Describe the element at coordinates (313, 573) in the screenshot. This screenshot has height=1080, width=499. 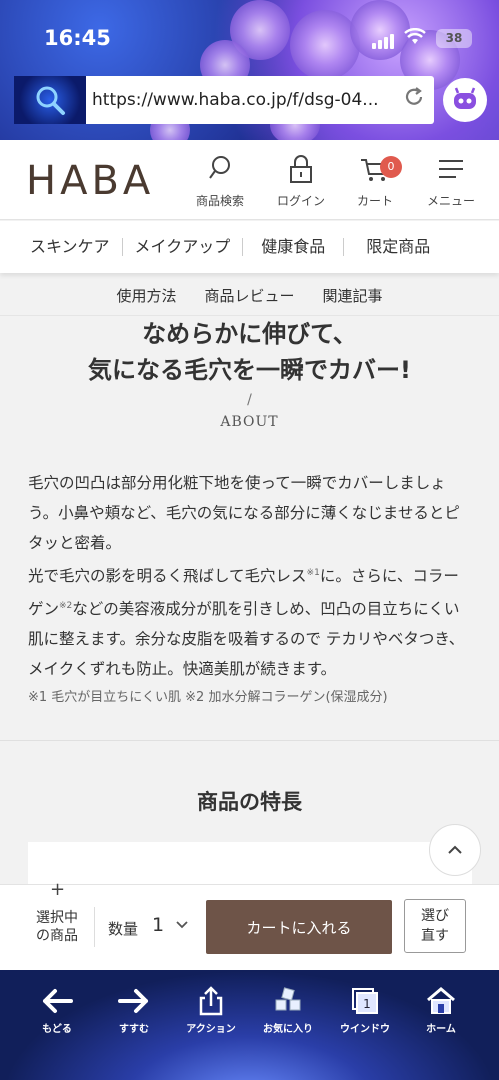
I see `footnote-ref-1: ※1` at that location.